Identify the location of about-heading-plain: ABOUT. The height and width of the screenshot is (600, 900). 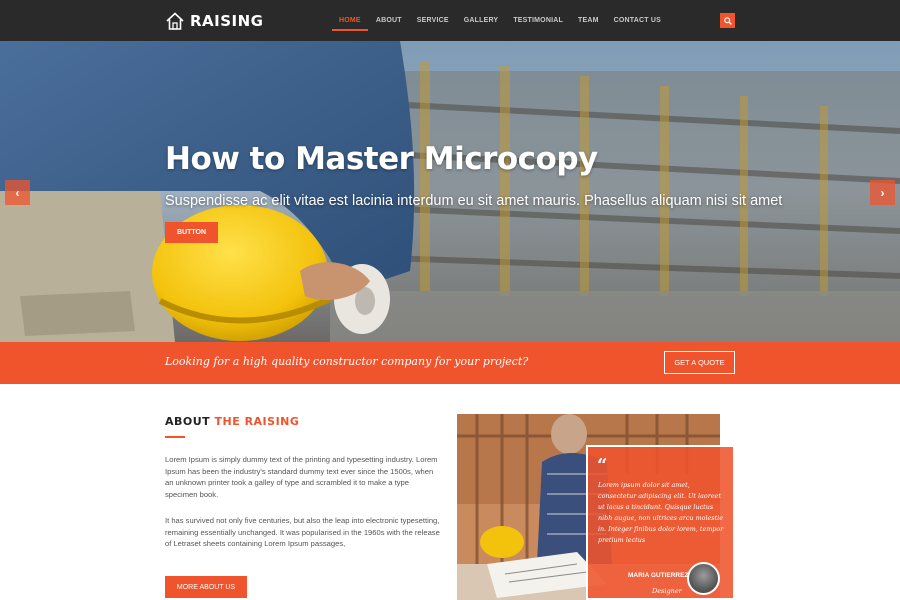
(190, 421).